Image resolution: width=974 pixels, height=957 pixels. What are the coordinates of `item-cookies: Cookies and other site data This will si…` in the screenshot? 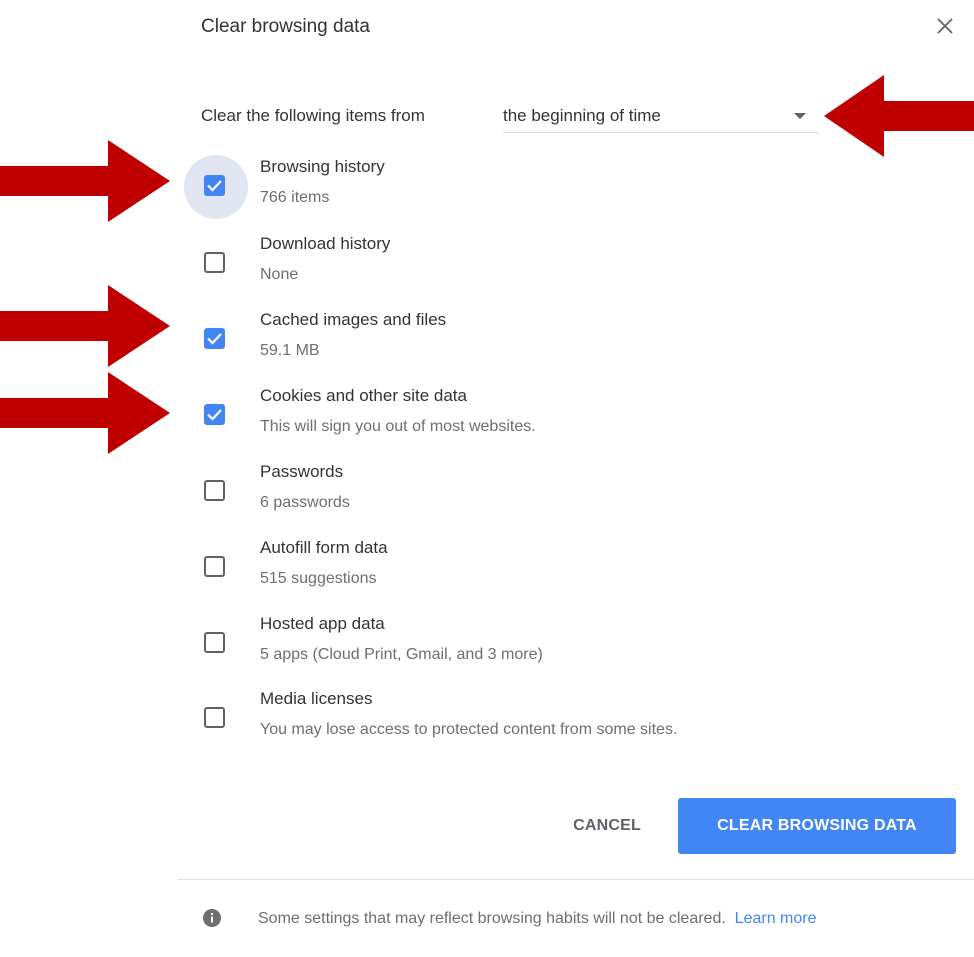 It's located at (502, 416).